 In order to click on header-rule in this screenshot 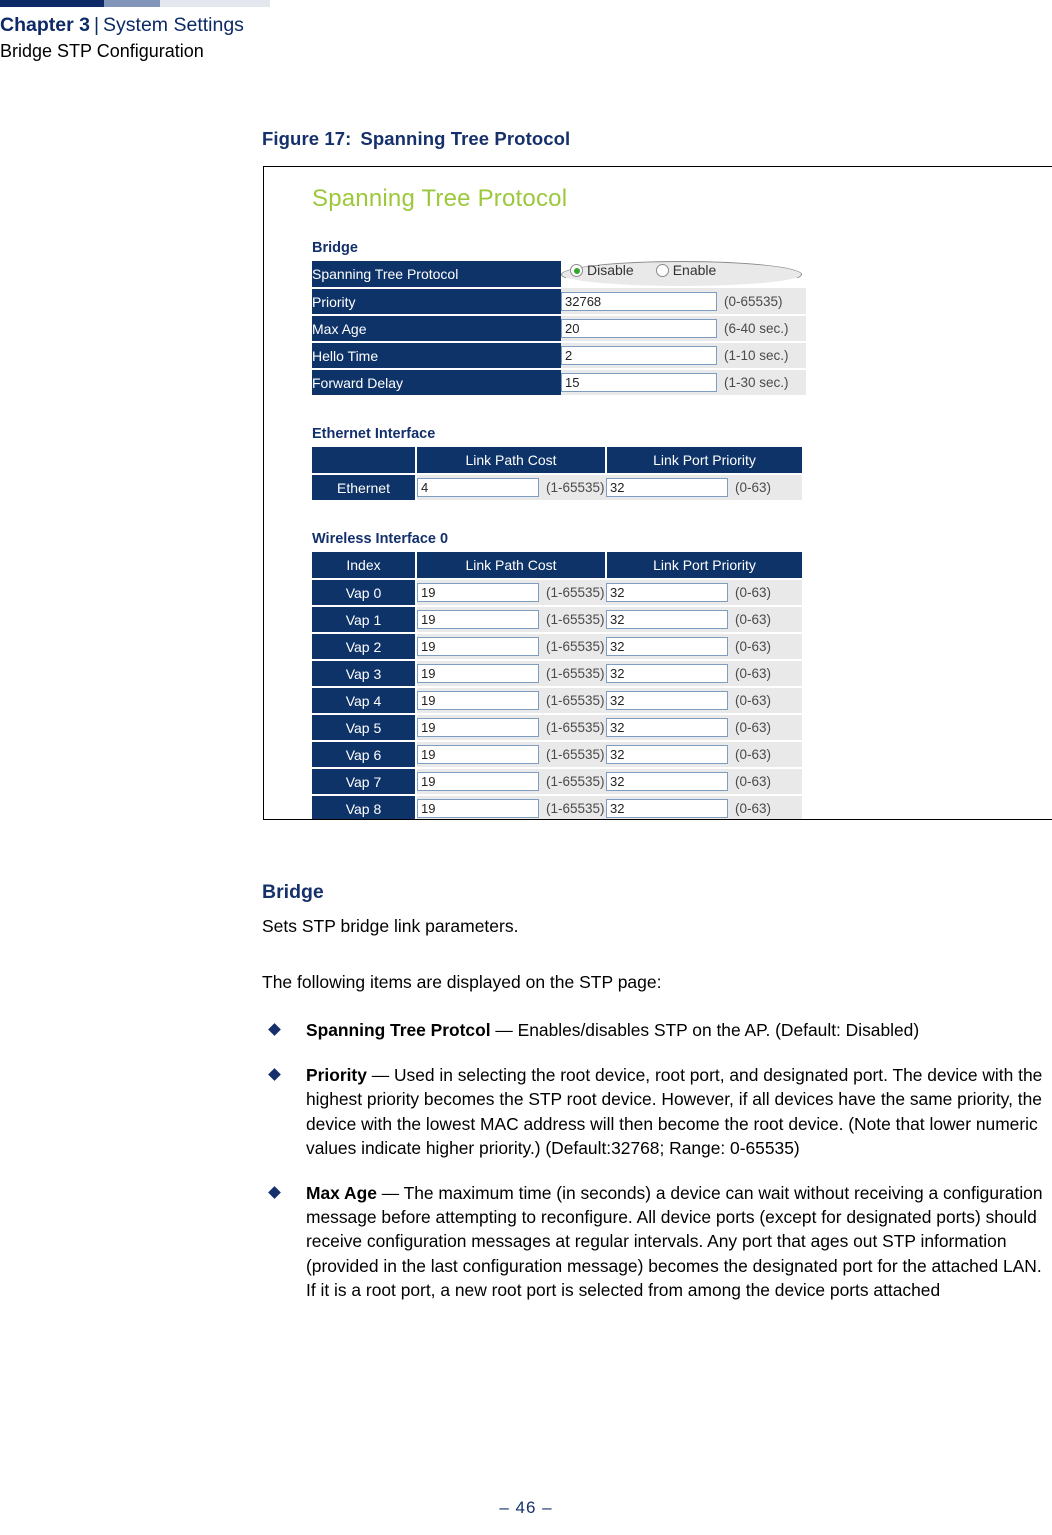, I will do `click(135, 3)`.